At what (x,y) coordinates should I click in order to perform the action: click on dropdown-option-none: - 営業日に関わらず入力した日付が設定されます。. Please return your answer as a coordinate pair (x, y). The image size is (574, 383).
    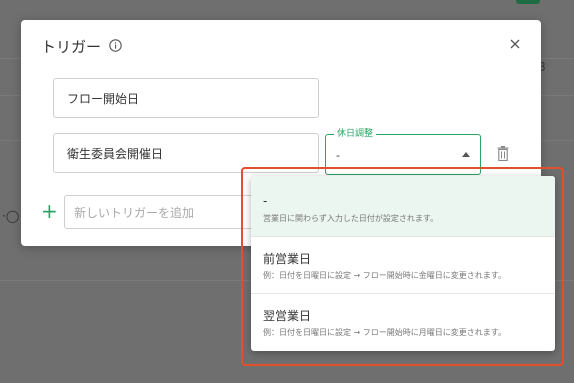
    Looking at the image, I should click on (403, 206).